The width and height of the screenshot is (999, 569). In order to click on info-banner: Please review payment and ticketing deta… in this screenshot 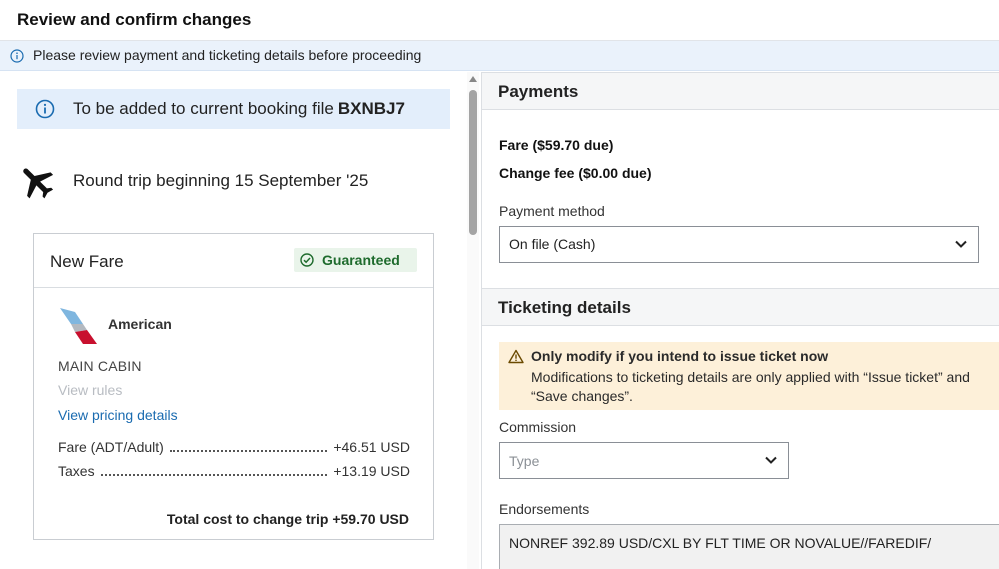, I will do `click(499, 56)`.